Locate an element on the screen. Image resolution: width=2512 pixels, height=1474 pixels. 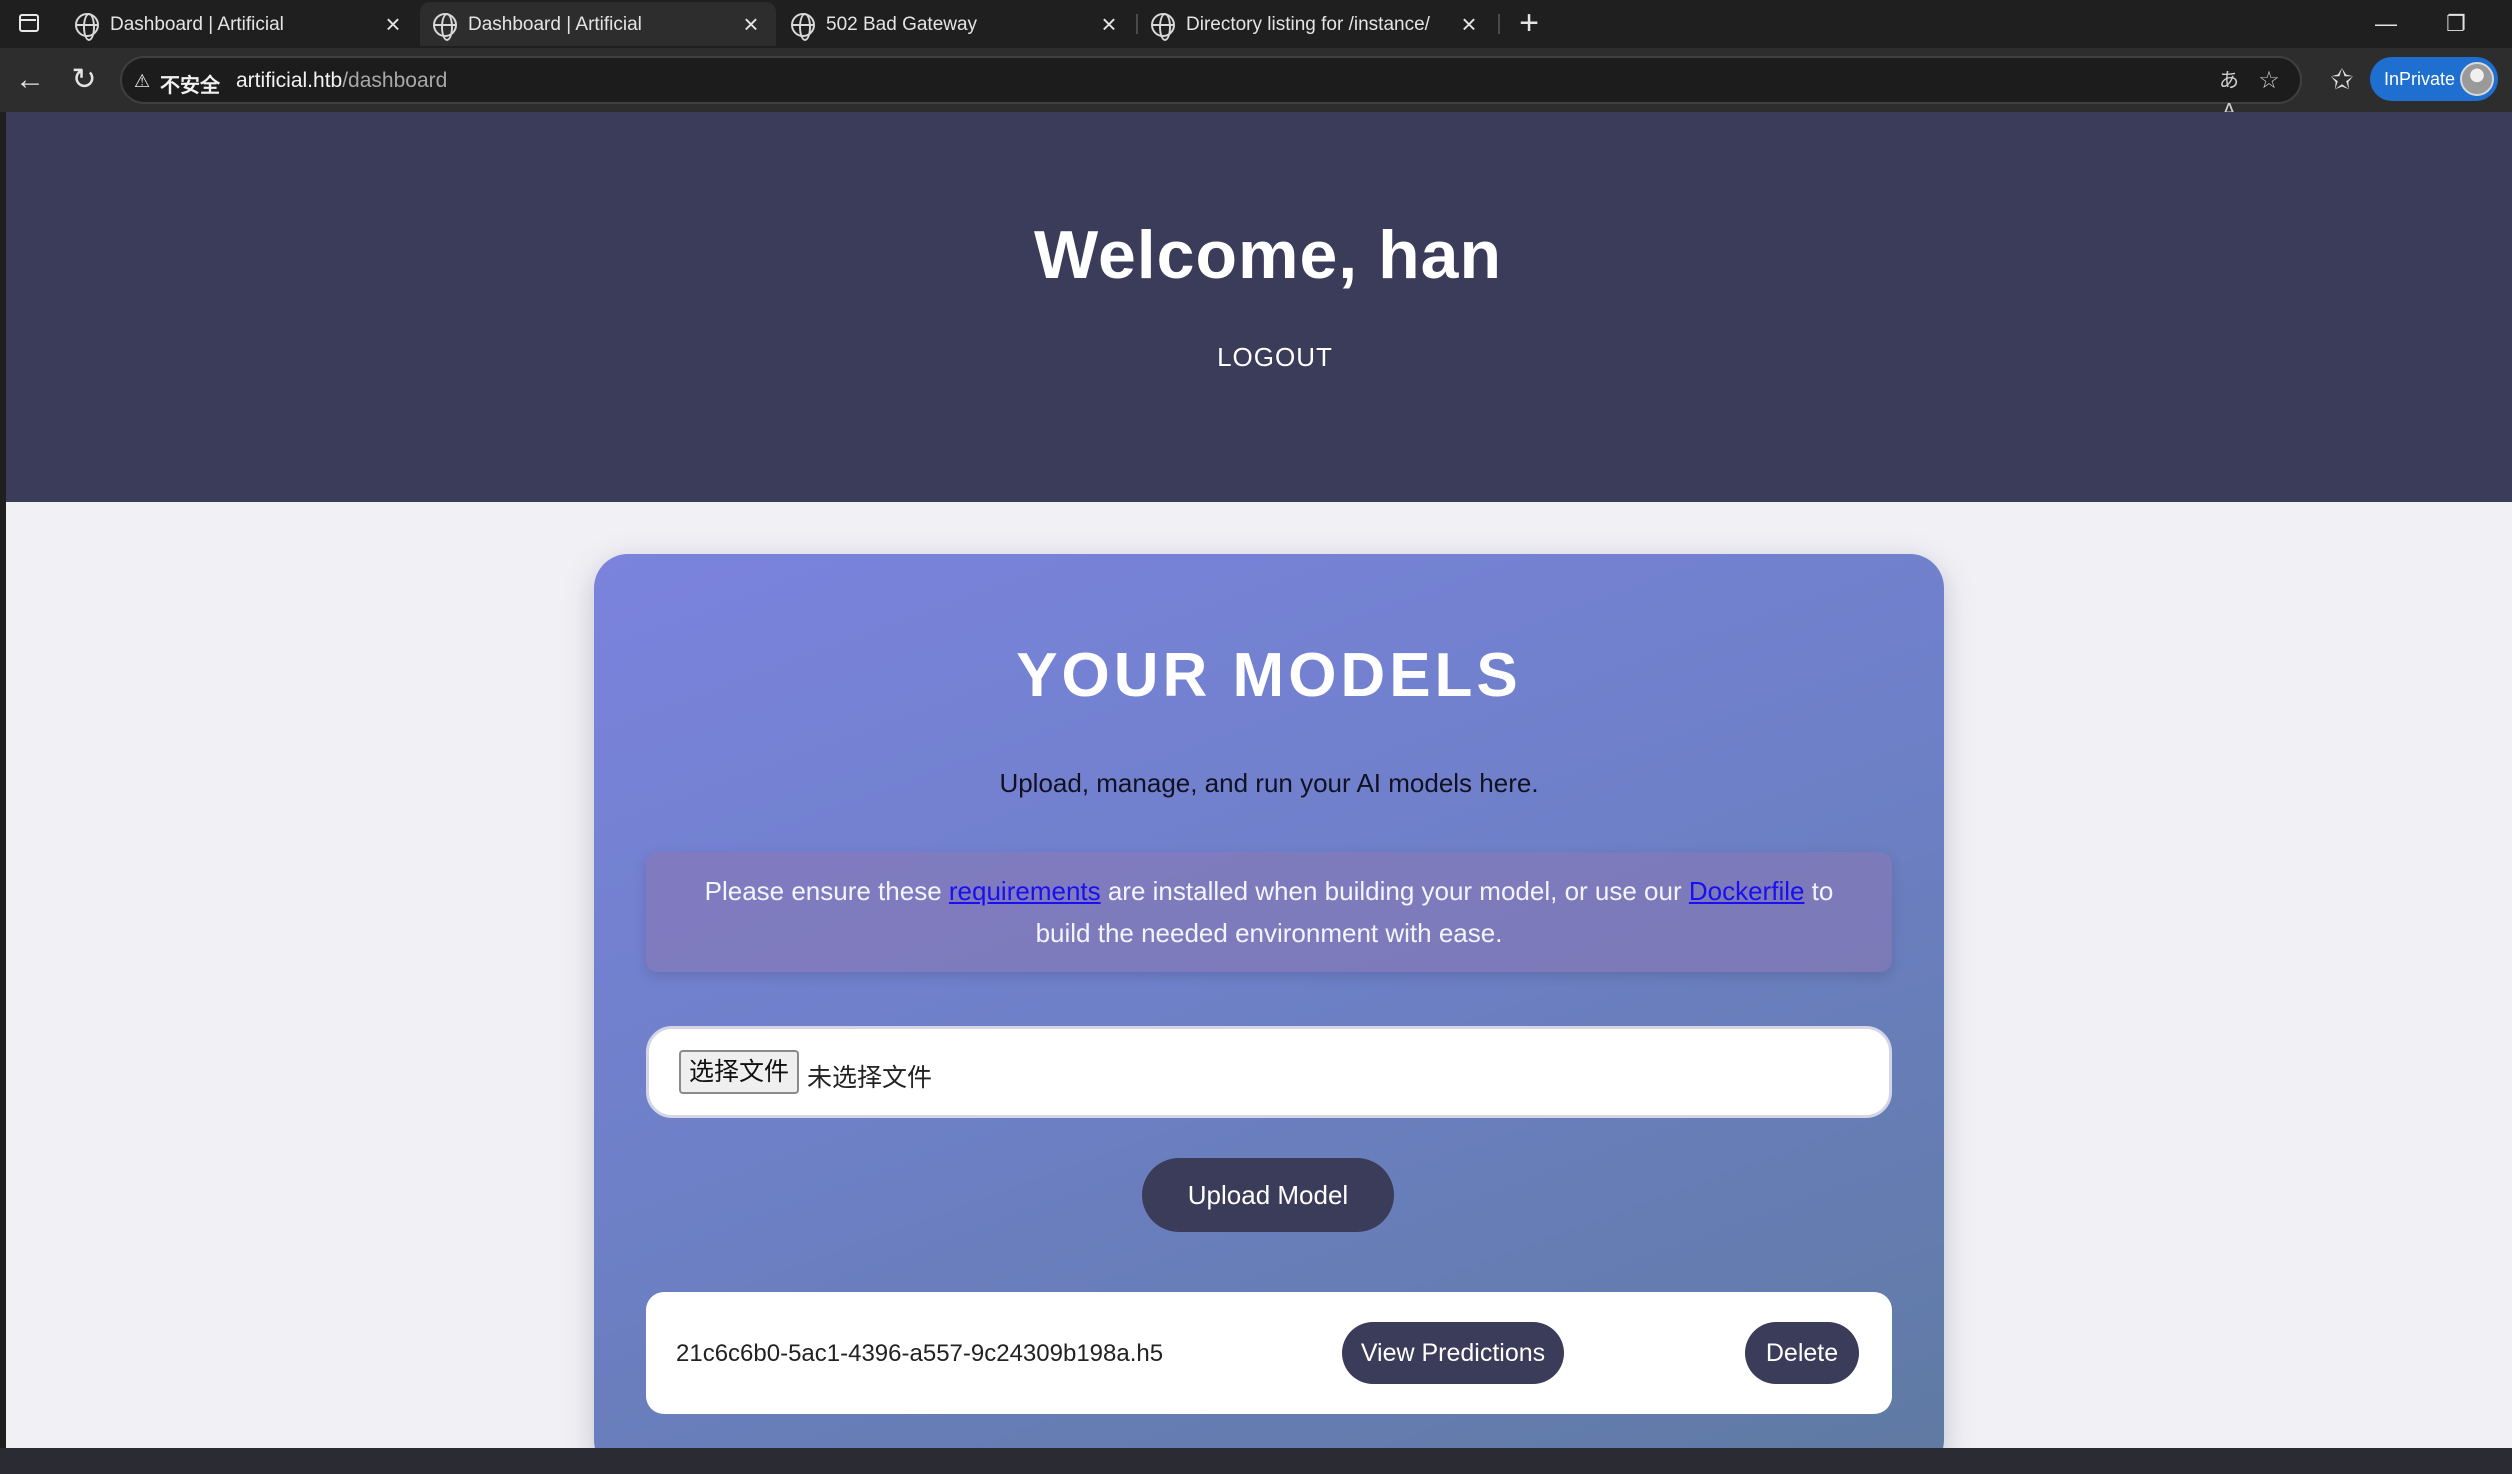
models-heading: YOUR MODELS is located at coordinates (1269, 675).